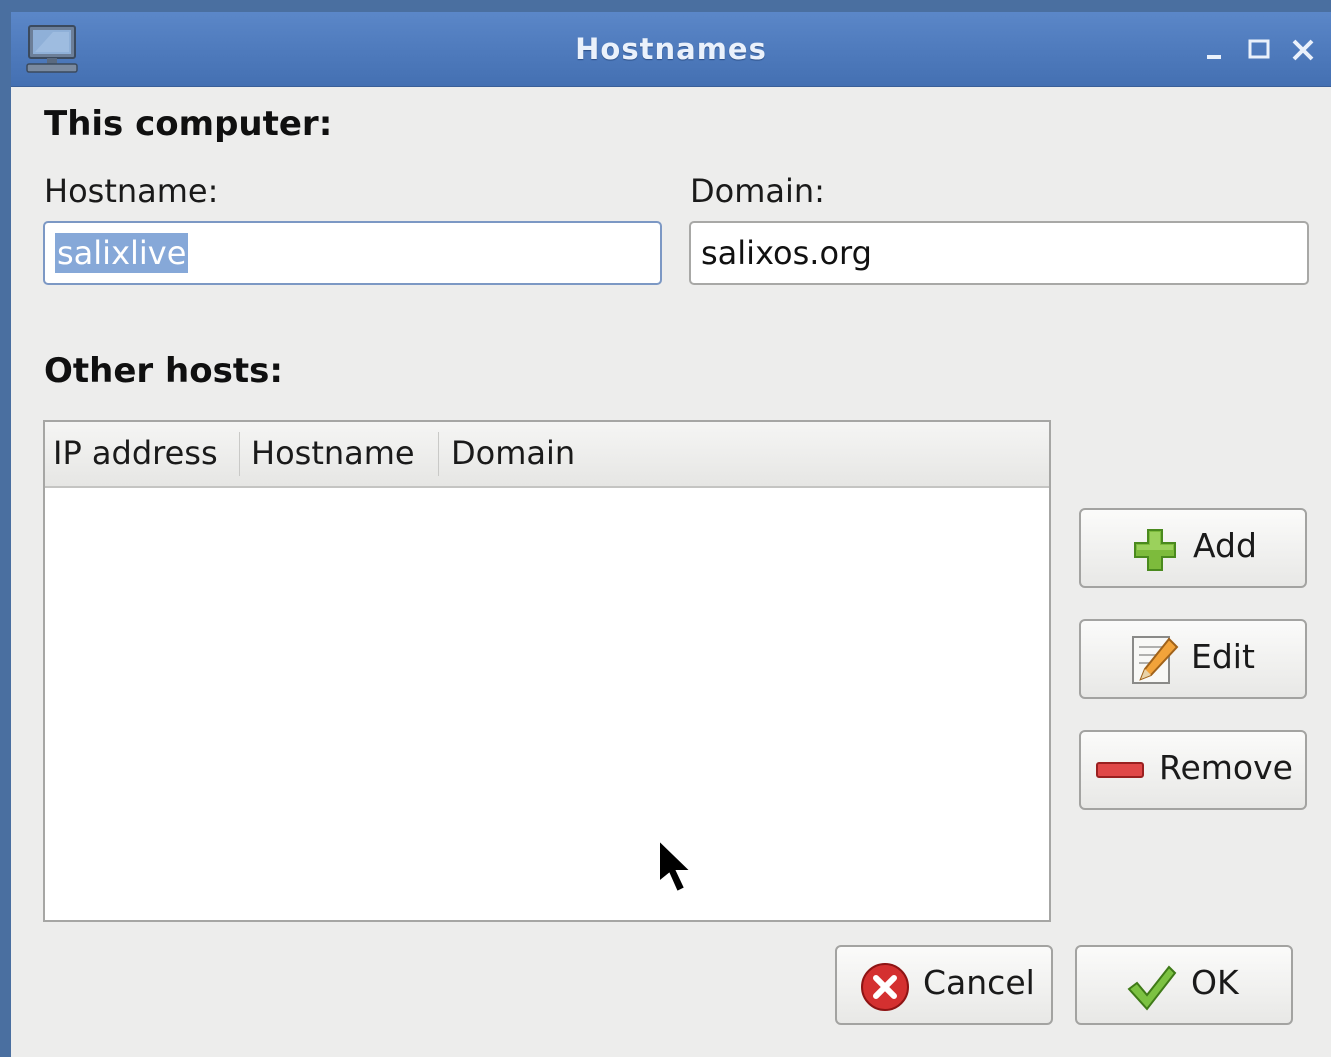 The image size is (1331, 1057). I want to click on close-icon, so click(1303, 50).